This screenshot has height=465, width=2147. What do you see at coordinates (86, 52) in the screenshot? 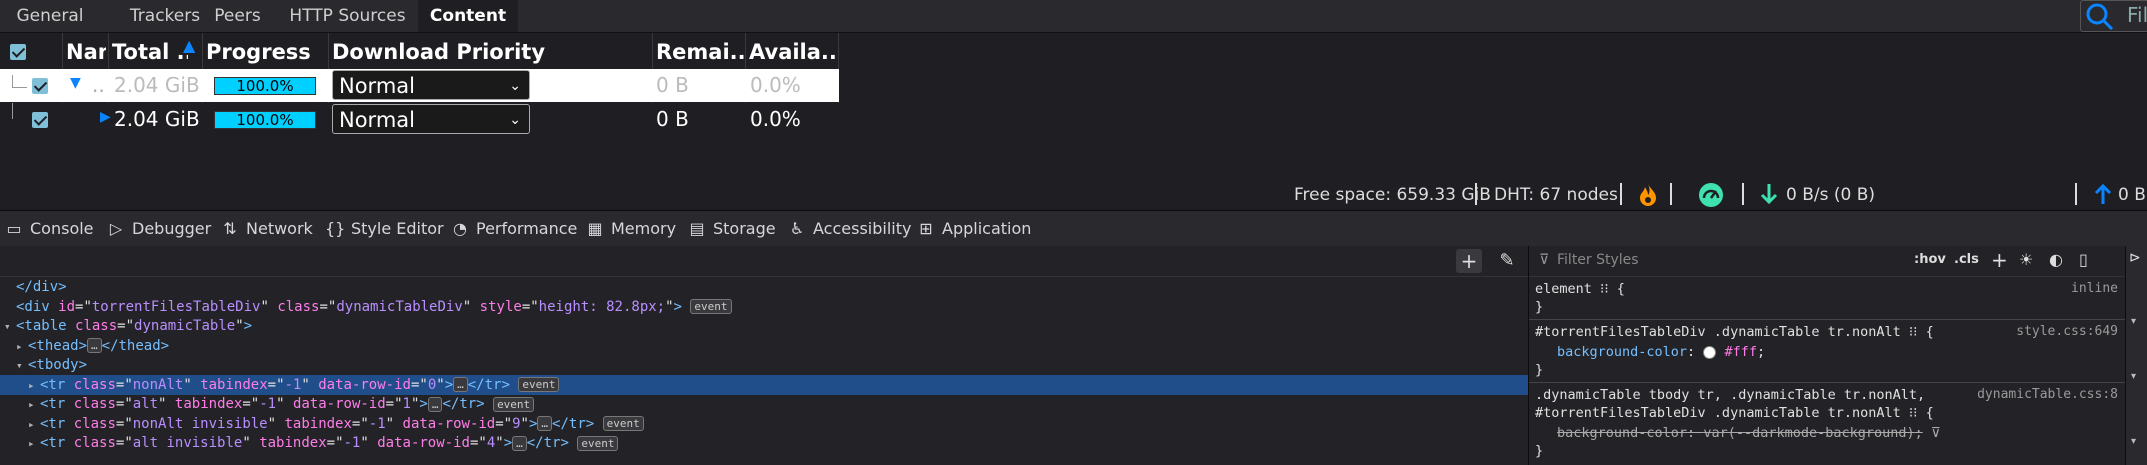
I see `col-header-name: Nam` at bounding box center [86, 52].